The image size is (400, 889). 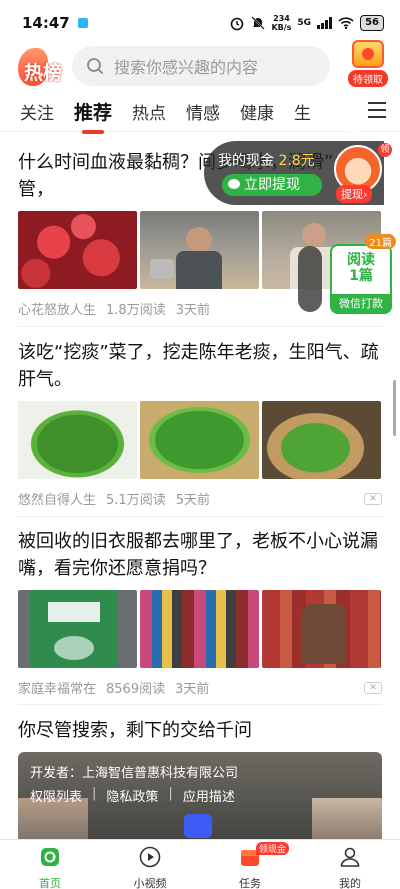 I want to click on category-tabs: 关注 推荐 热点 情感 健康 生, so click(x=200, y=112).